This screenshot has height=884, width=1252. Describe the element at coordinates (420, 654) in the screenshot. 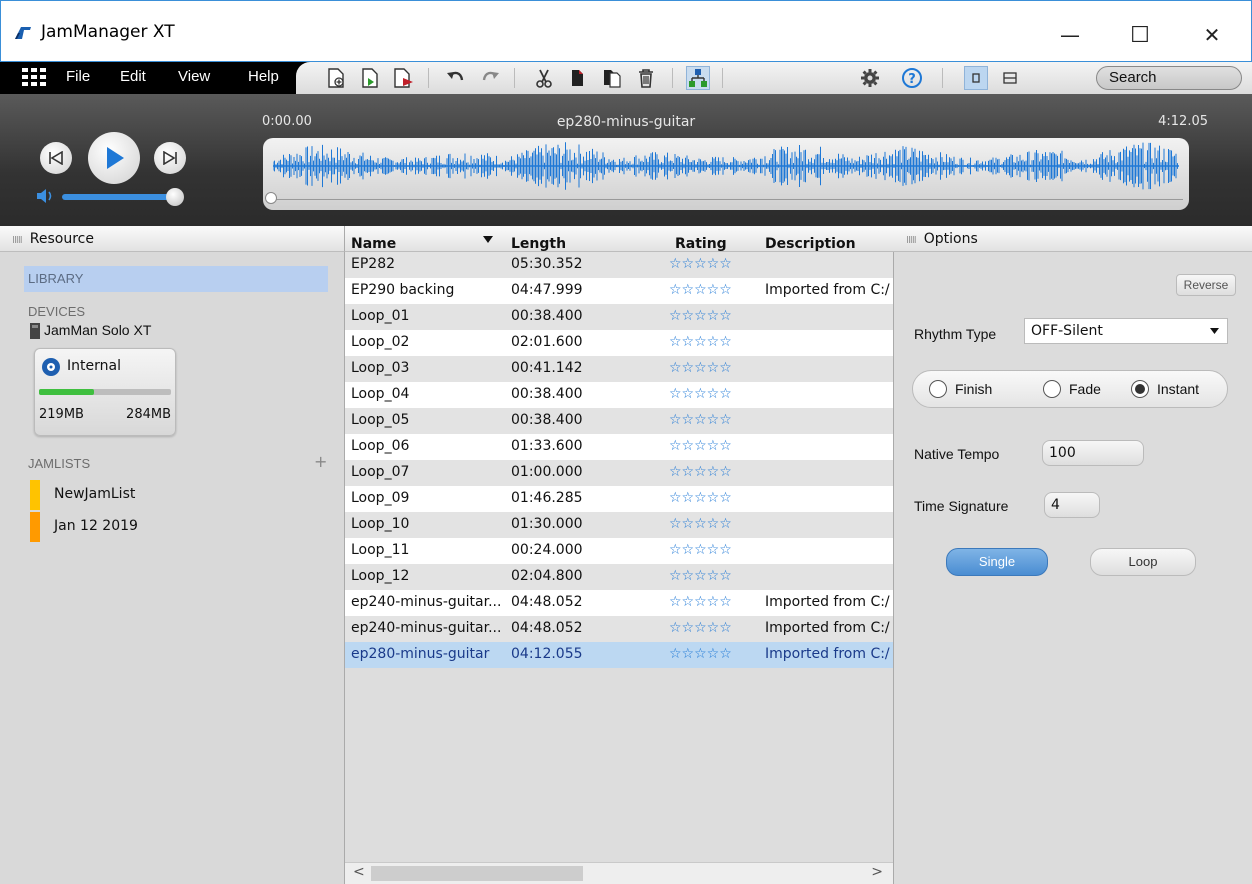

I see `cell-name: ep280-minus-guitar` at that location.